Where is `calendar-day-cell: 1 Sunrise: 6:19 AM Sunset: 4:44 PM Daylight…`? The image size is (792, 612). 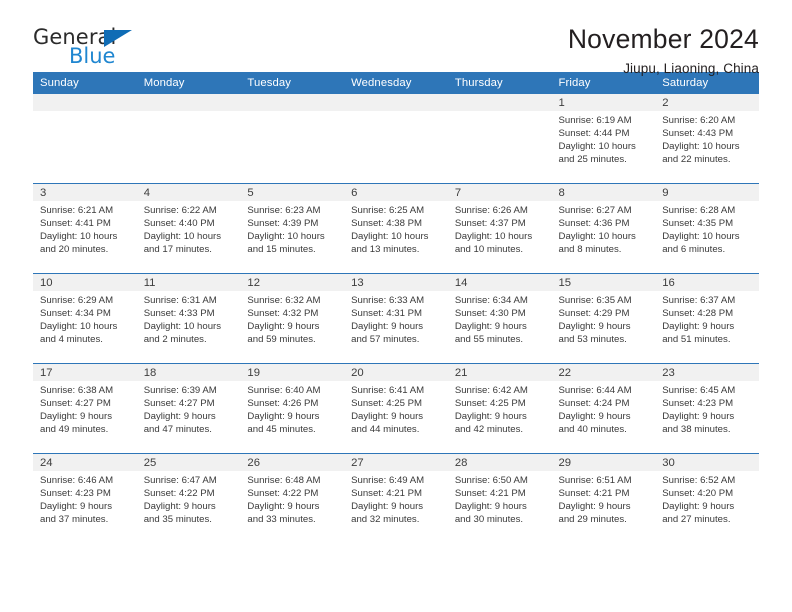 calendar-day-cell: 1 Sunrise: 6:19 AM Sunset: 4:44 PM Daylight… is located at coordinates (603, 139).